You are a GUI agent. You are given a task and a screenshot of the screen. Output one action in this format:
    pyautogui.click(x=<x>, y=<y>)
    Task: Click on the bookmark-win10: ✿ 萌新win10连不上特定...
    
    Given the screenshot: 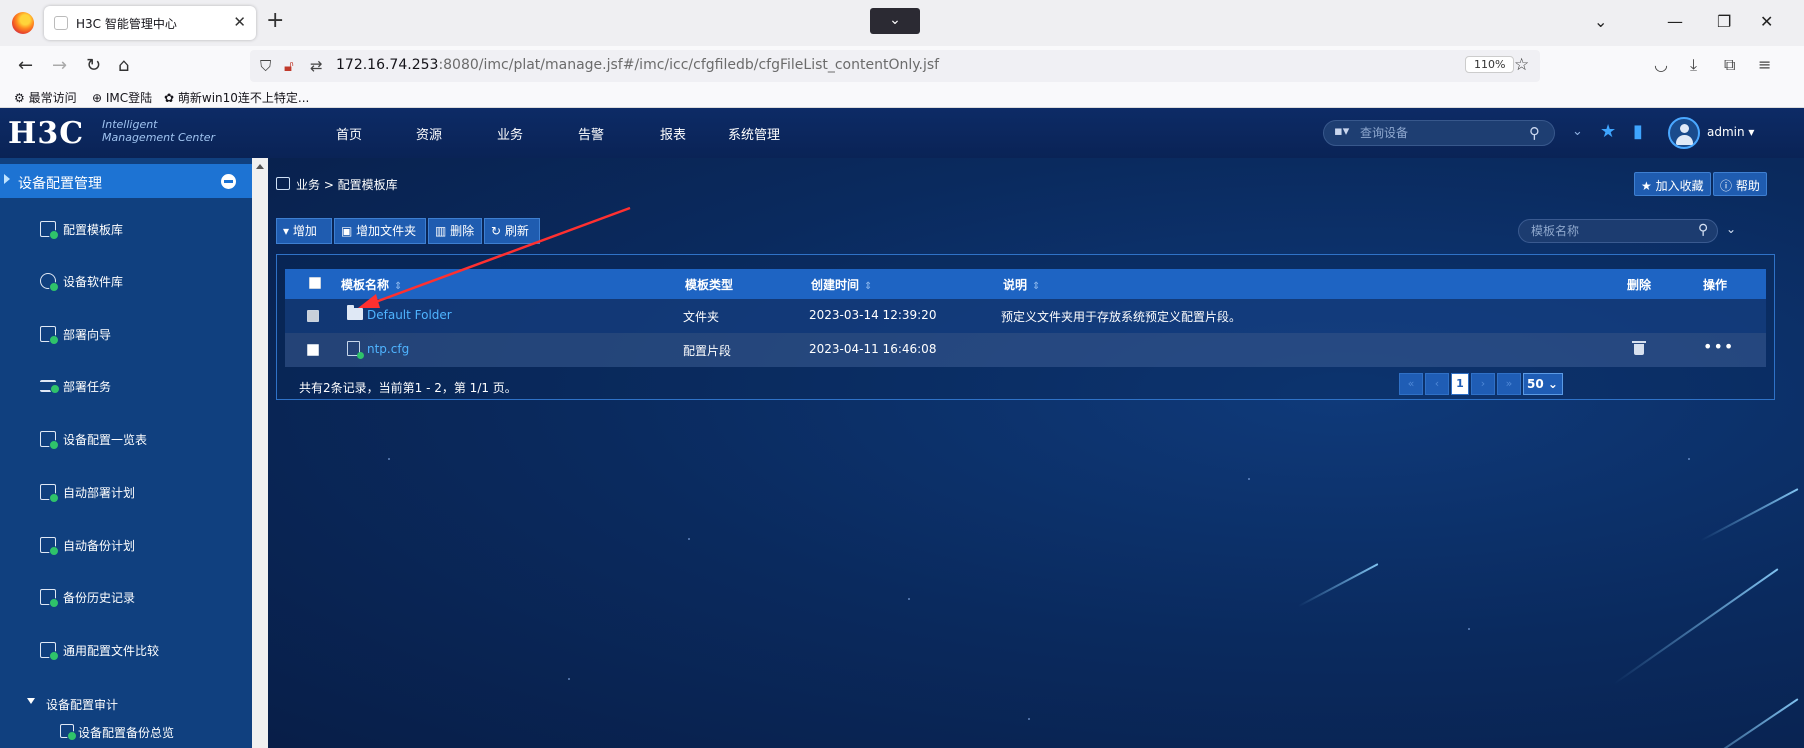 What is the action you would take?
    pyautogui.click(x=236, y=97)
    